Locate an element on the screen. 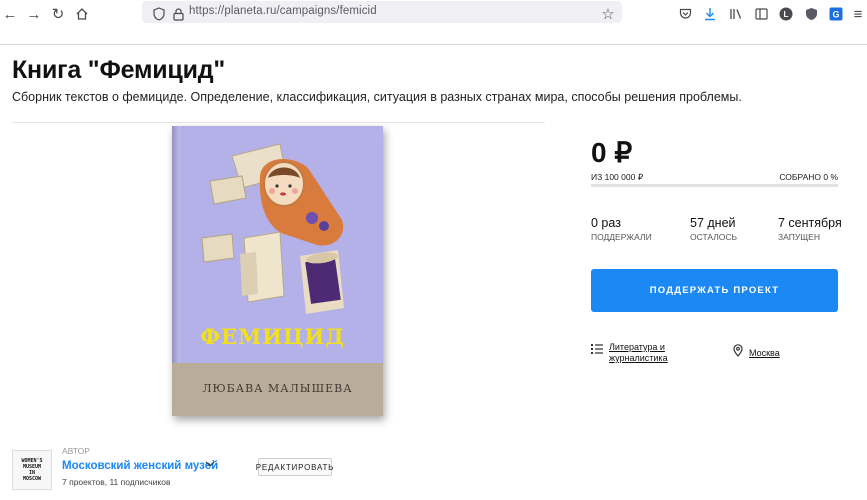 This screenshot has width=867, height=500. category-line-1: Литература и is located at coordinates (637, 347).